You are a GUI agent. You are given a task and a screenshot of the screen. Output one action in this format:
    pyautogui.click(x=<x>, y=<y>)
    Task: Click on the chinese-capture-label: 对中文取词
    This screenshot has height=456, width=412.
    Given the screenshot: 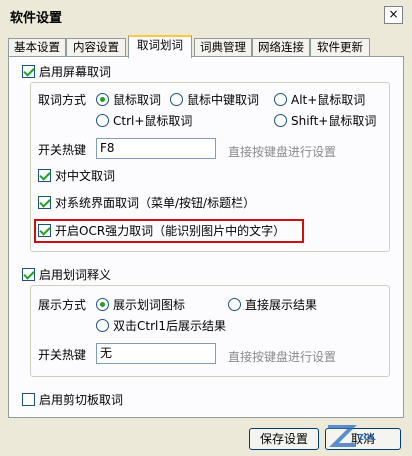 What is the action you would take?
    pyautogui.click(x=85, y=176)
    